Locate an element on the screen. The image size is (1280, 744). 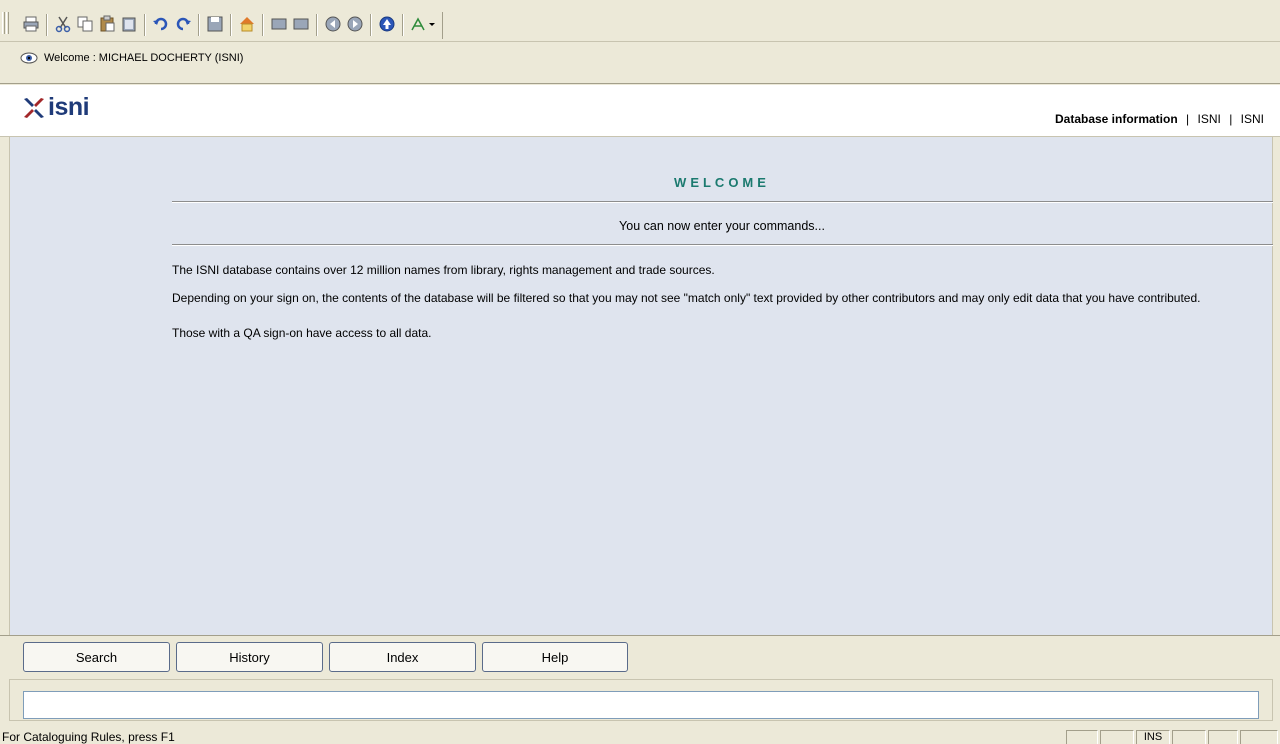
tool-icon is located at coordinates (419, 24).